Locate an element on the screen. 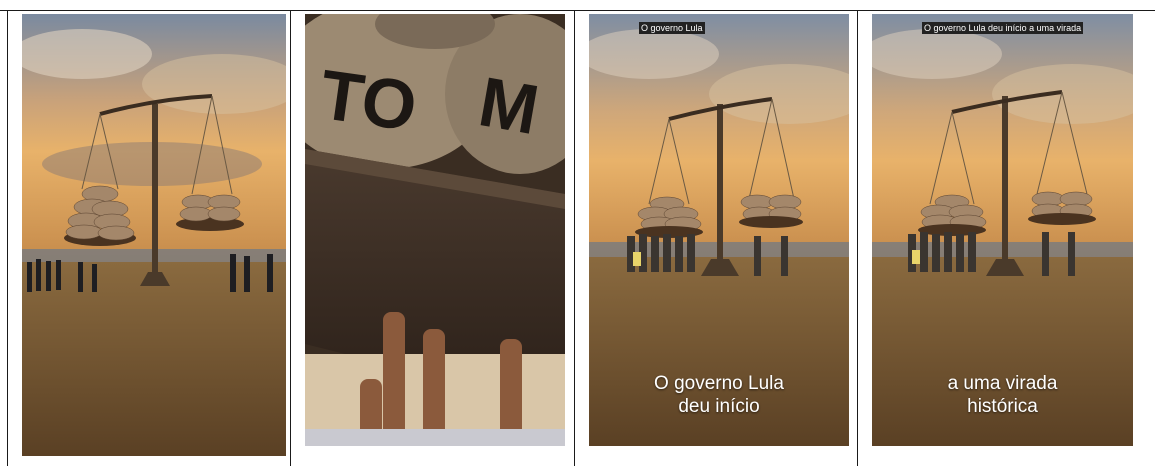 The image size is (1155, 466). subtitle-preview-tag: O governo Lula is located at coordinates (672, 28).